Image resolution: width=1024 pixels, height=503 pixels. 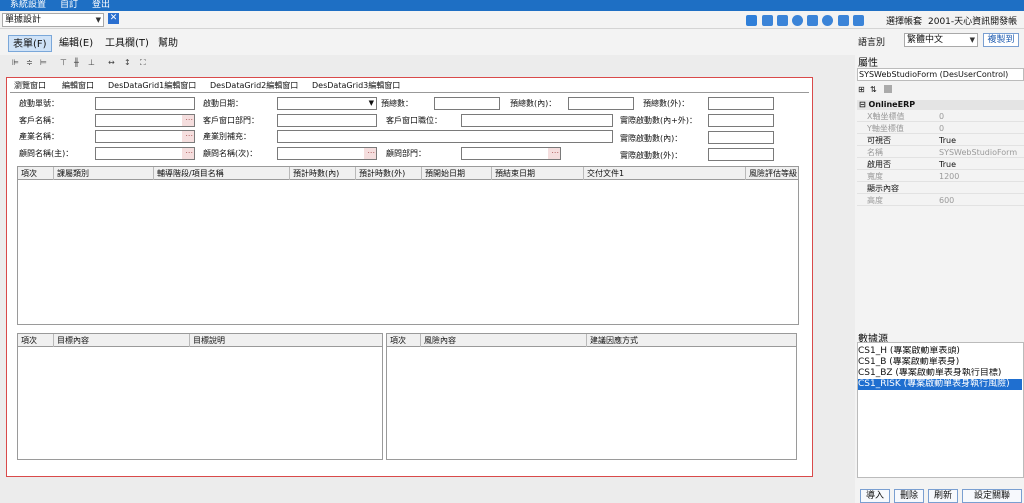 I want to click on est-total-input, so click(x=467, y=103).